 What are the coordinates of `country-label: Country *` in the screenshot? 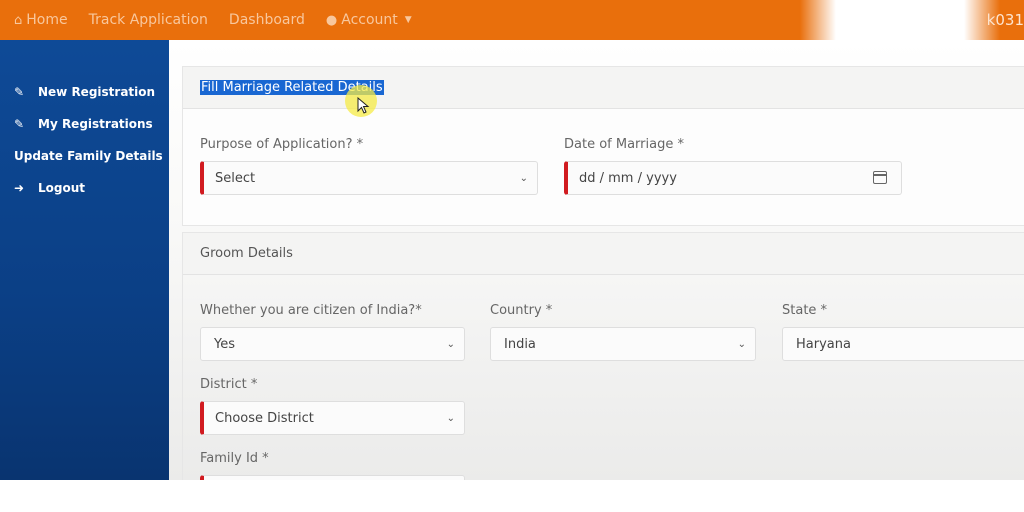 It's located at (521, 310).